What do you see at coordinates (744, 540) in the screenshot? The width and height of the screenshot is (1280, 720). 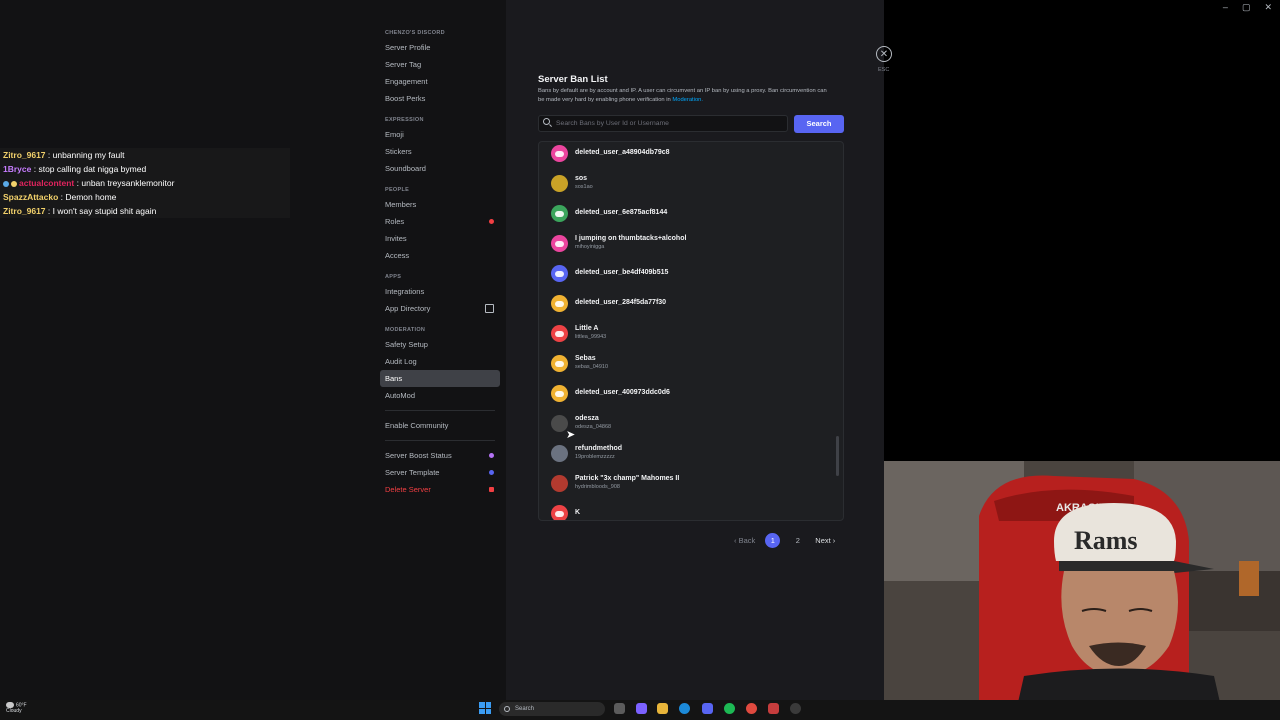 I see `back-button: ‹ Back` at bounding box center [744, 540].